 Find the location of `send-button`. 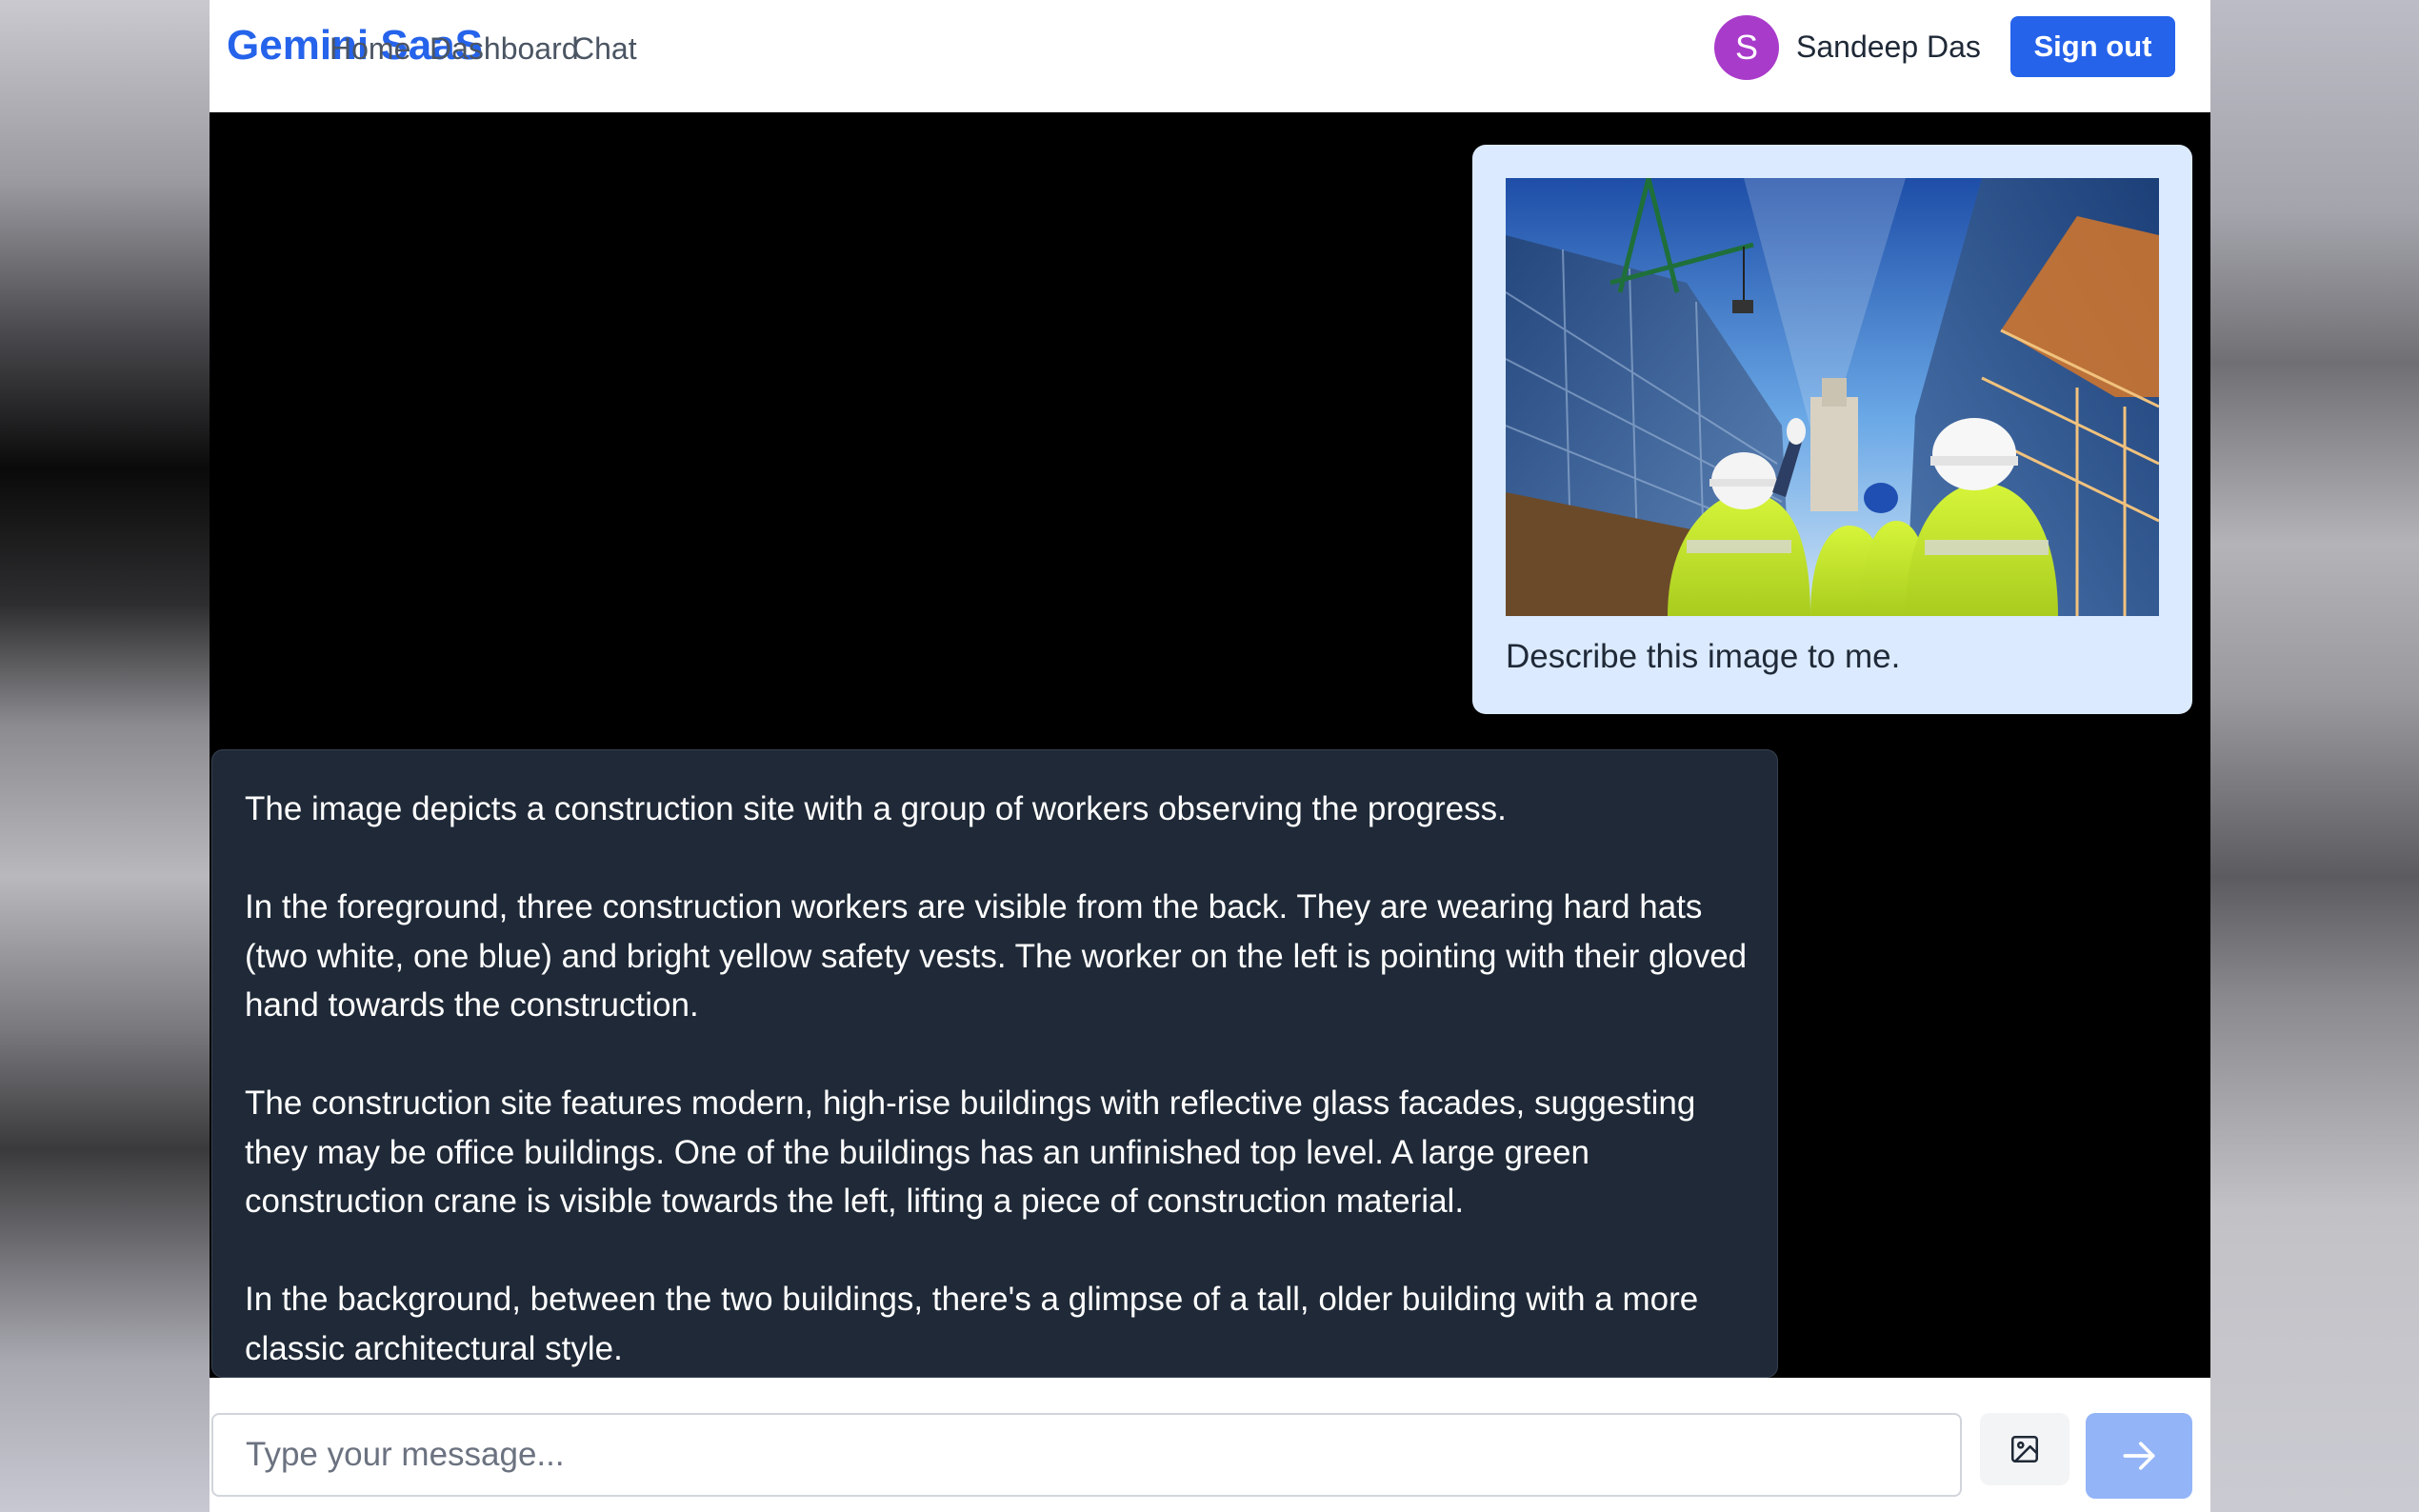

send-button is located at coordinates (2139, 1456).